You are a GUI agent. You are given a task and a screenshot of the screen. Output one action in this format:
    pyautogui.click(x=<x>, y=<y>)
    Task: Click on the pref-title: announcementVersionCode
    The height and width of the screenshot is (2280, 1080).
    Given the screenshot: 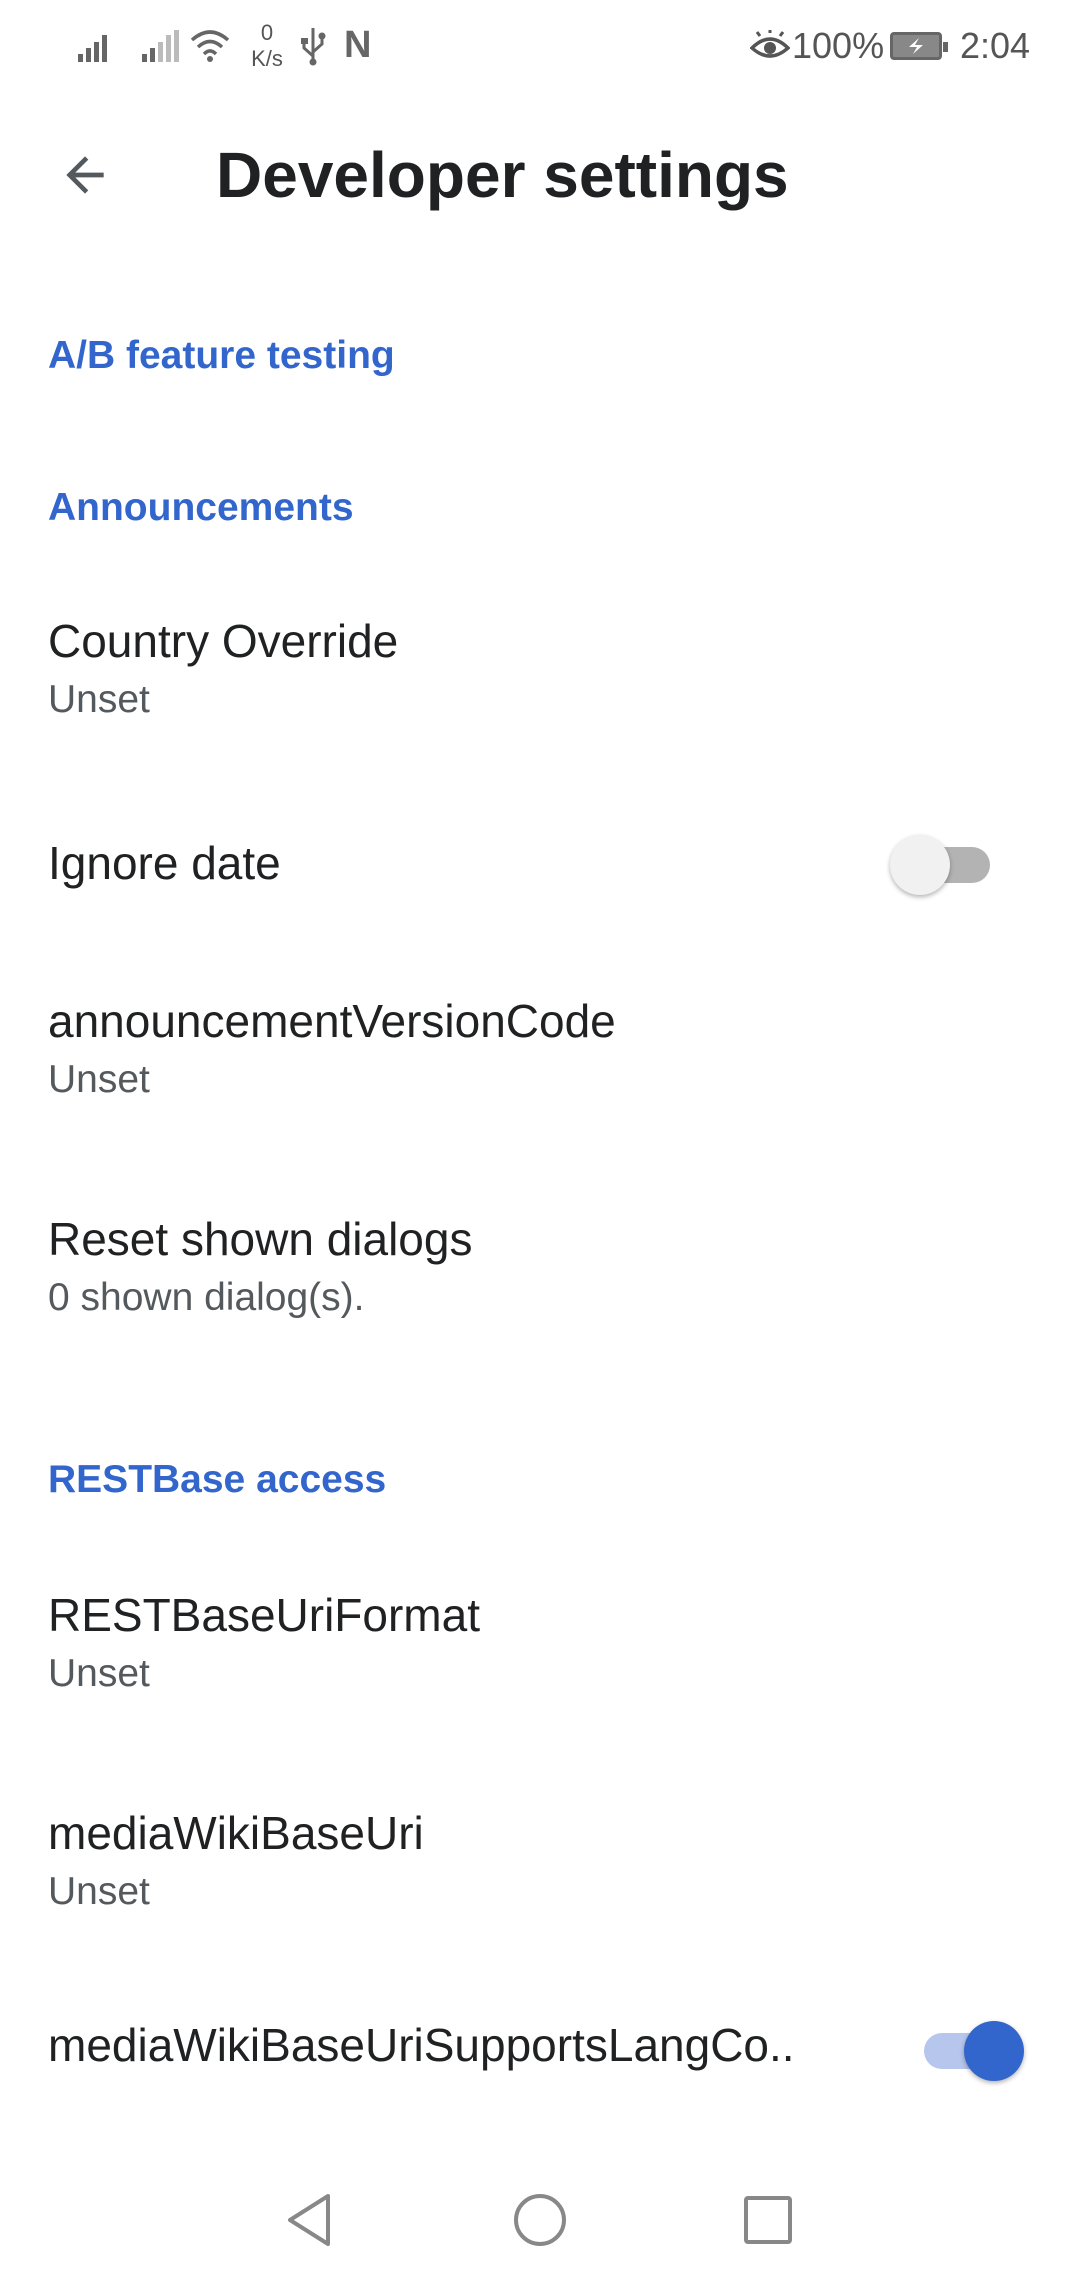 What is the action you would take?
    pyautogui.click(x=332, y=1021)
    